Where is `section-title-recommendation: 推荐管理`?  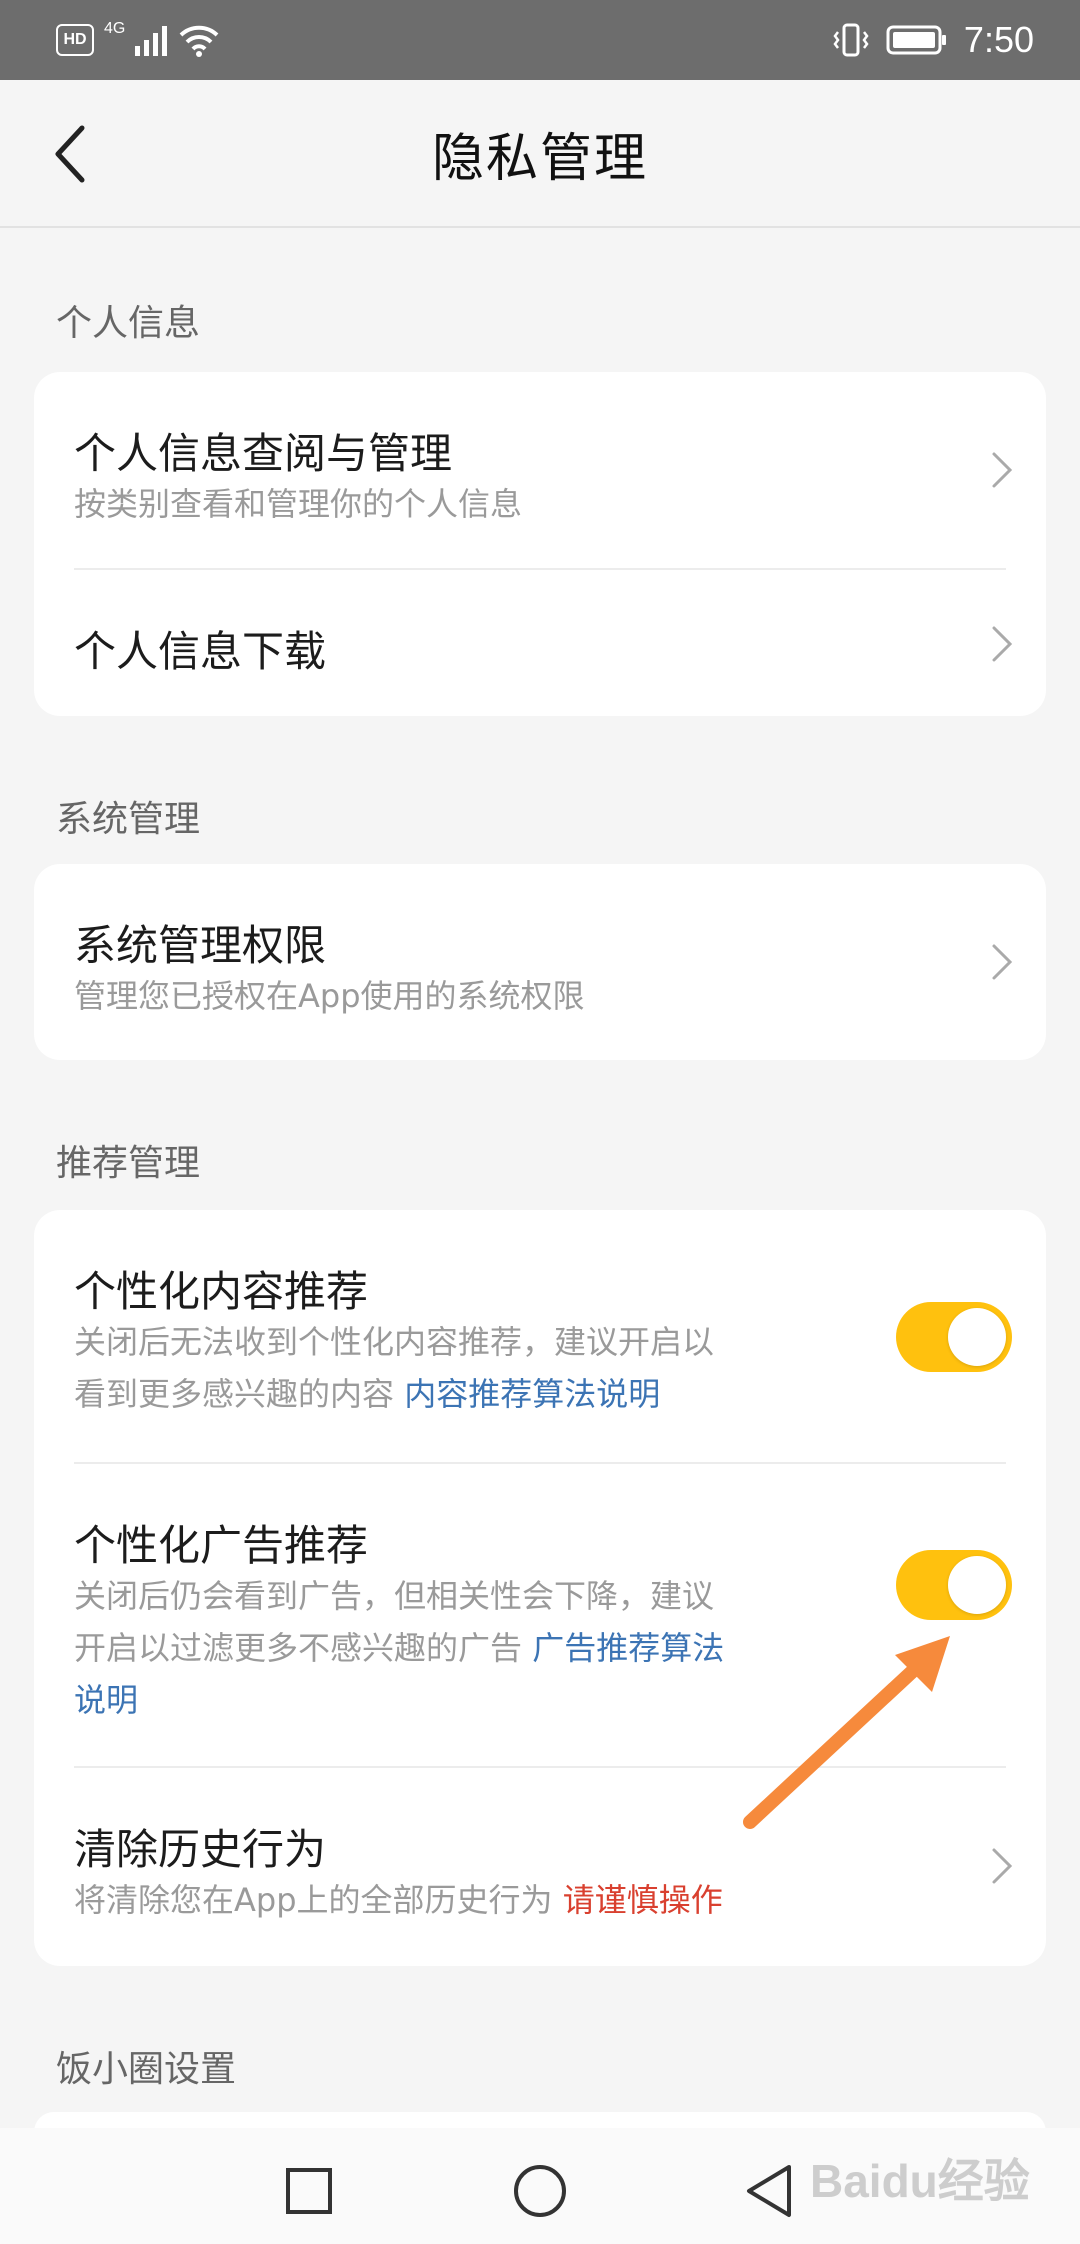
section-title-recommendation: 推荐管理 is located at coordinates (128, 1163).